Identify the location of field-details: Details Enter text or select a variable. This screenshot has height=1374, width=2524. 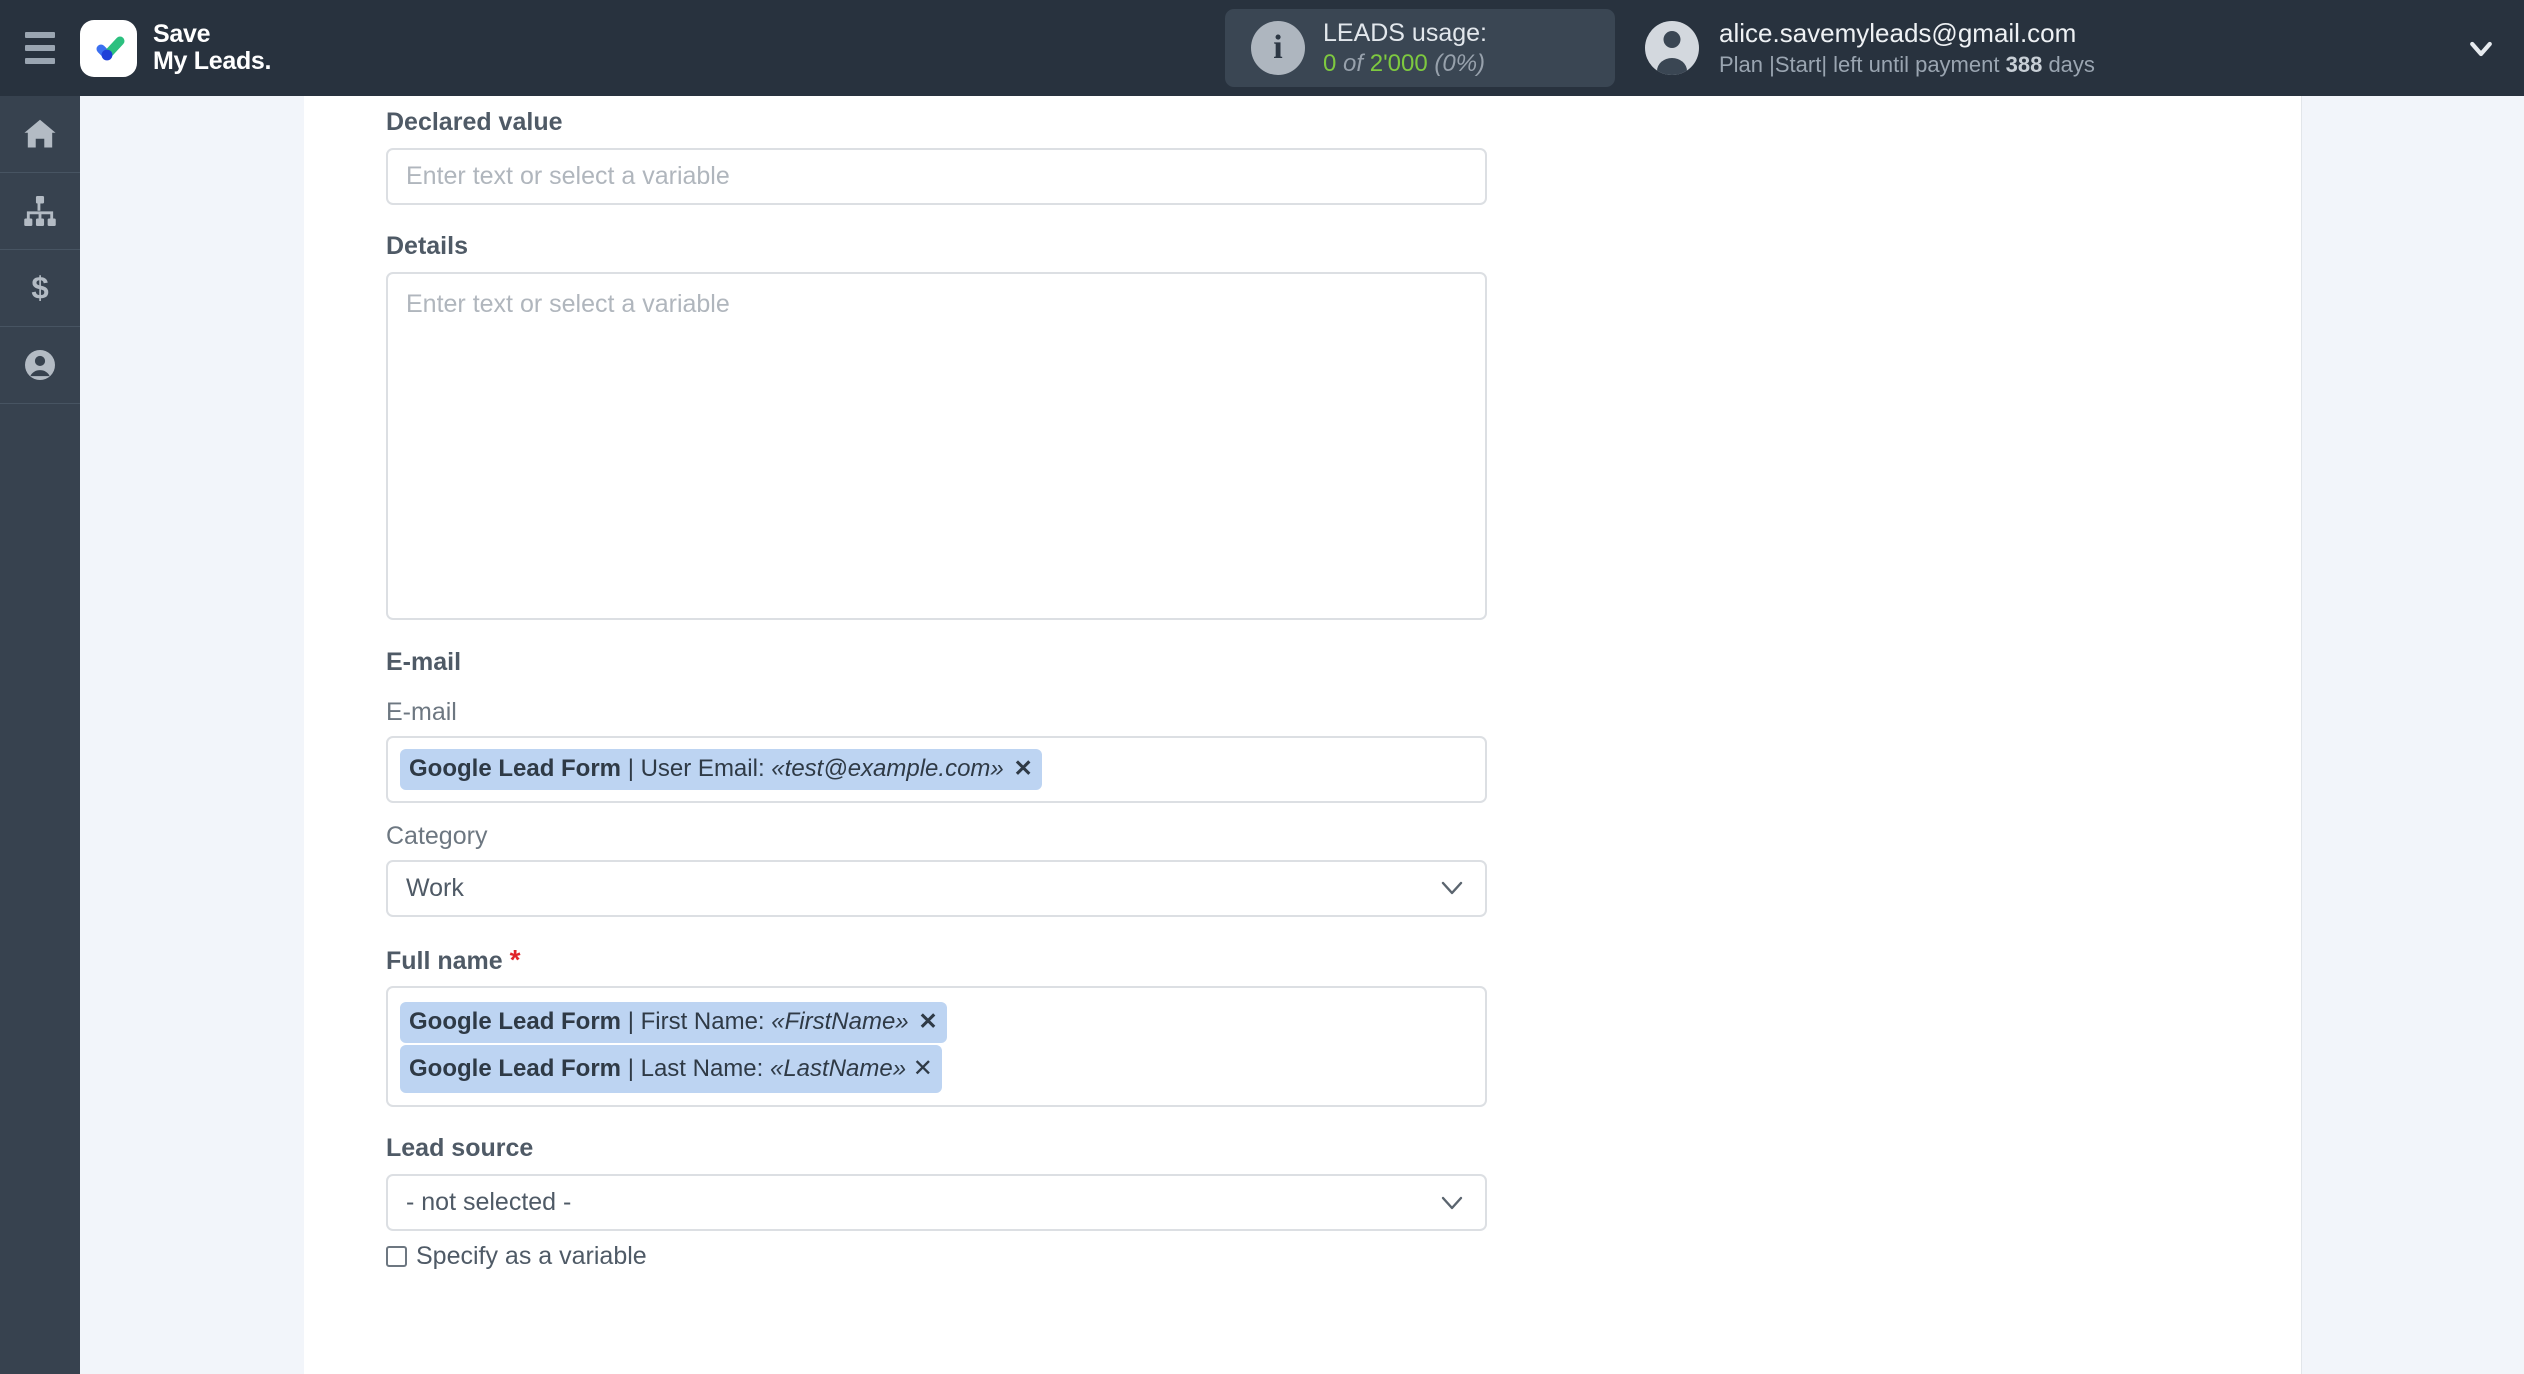
(941, 426).